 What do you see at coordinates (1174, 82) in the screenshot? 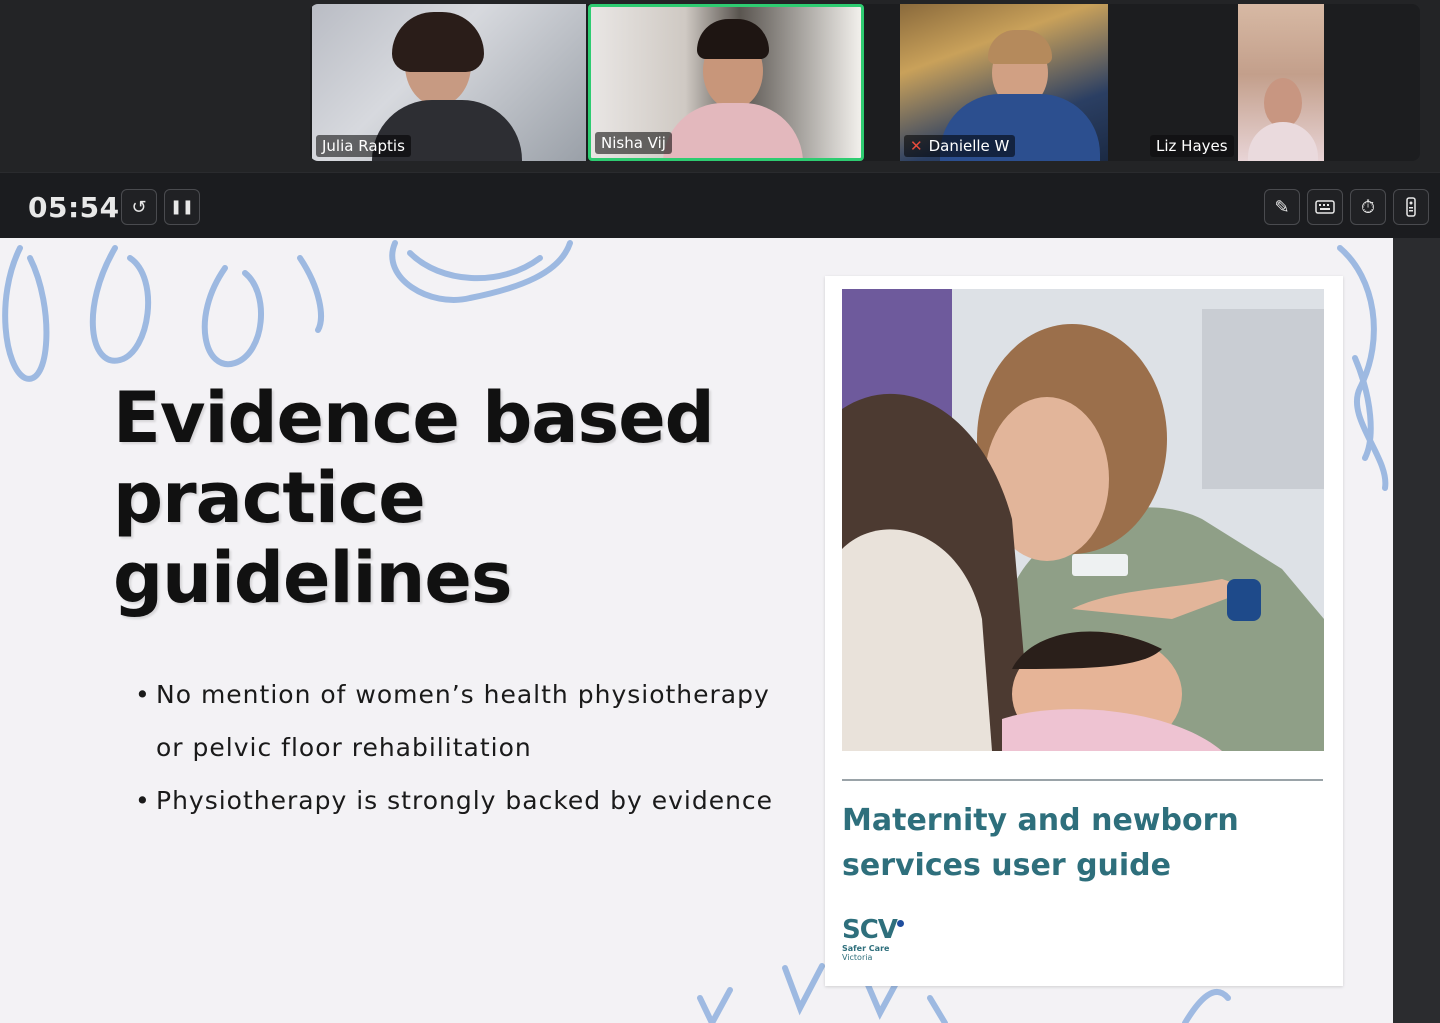
I see `participant-tile-liz-label: Liz Hayes` at bounding box center [1174, 82].